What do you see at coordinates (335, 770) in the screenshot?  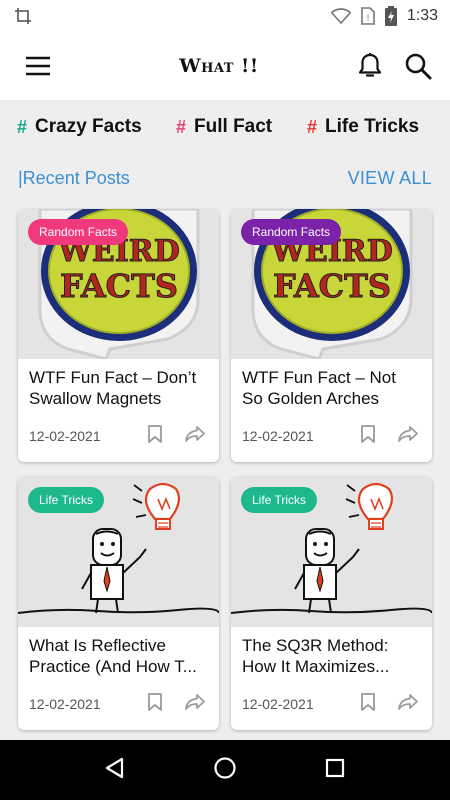 I see `recents-square-icon` at bounding box center [335, 770].